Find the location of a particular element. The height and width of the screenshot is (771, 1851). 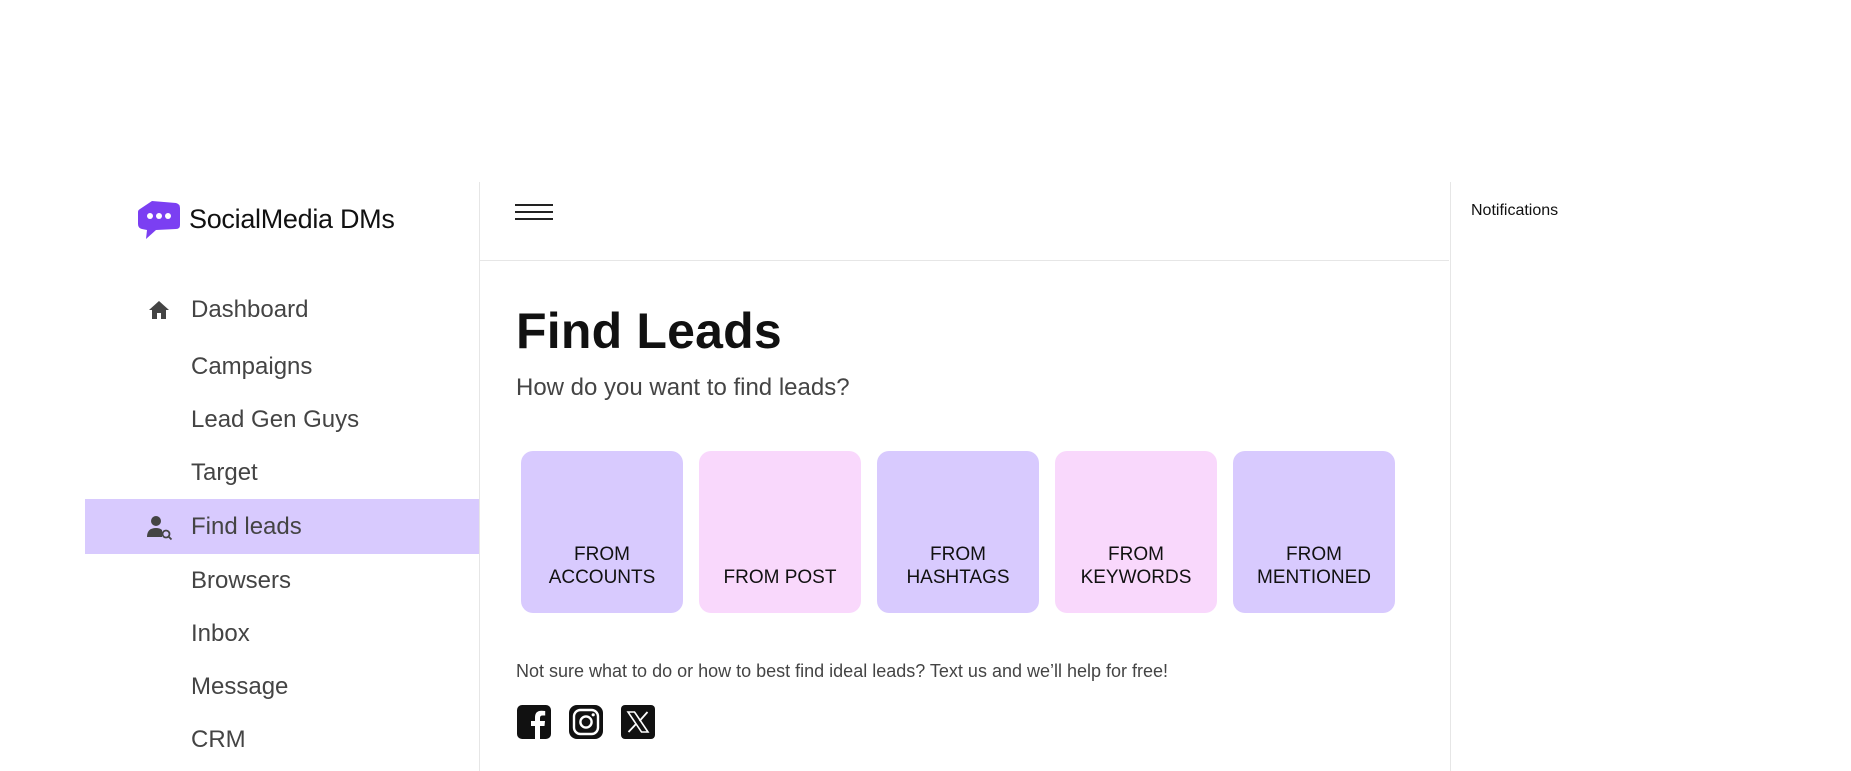

sidebar-item-label: Browsers is located at coordinates (241, 580).